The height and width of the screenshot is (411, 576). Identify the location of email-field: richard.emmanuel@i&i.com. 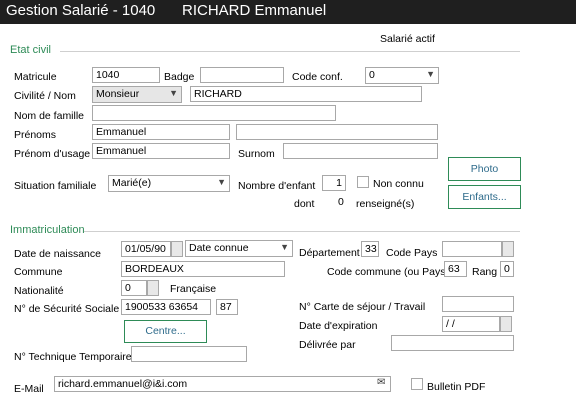
(222, 384).